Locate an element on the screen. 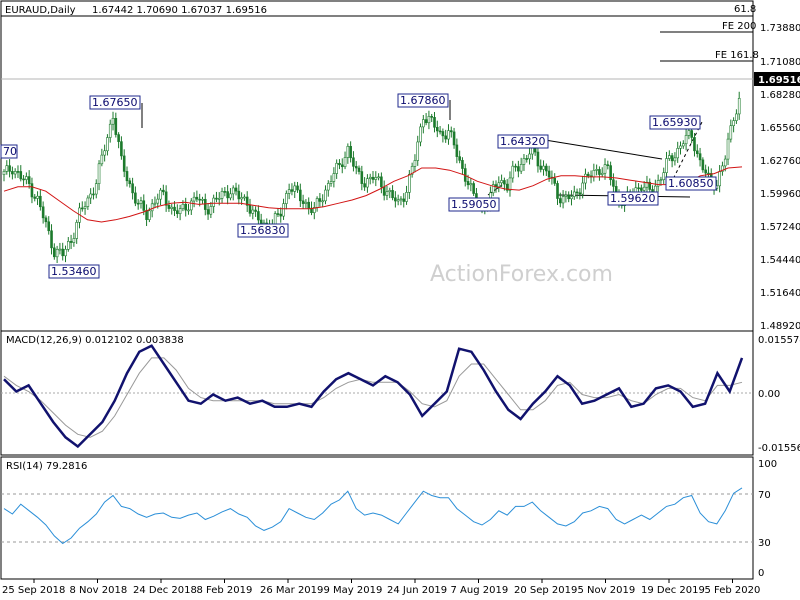 This screenshot has height=600, width=800. date-label: 24 Dec 2018 is located at coordinates (165, 590).